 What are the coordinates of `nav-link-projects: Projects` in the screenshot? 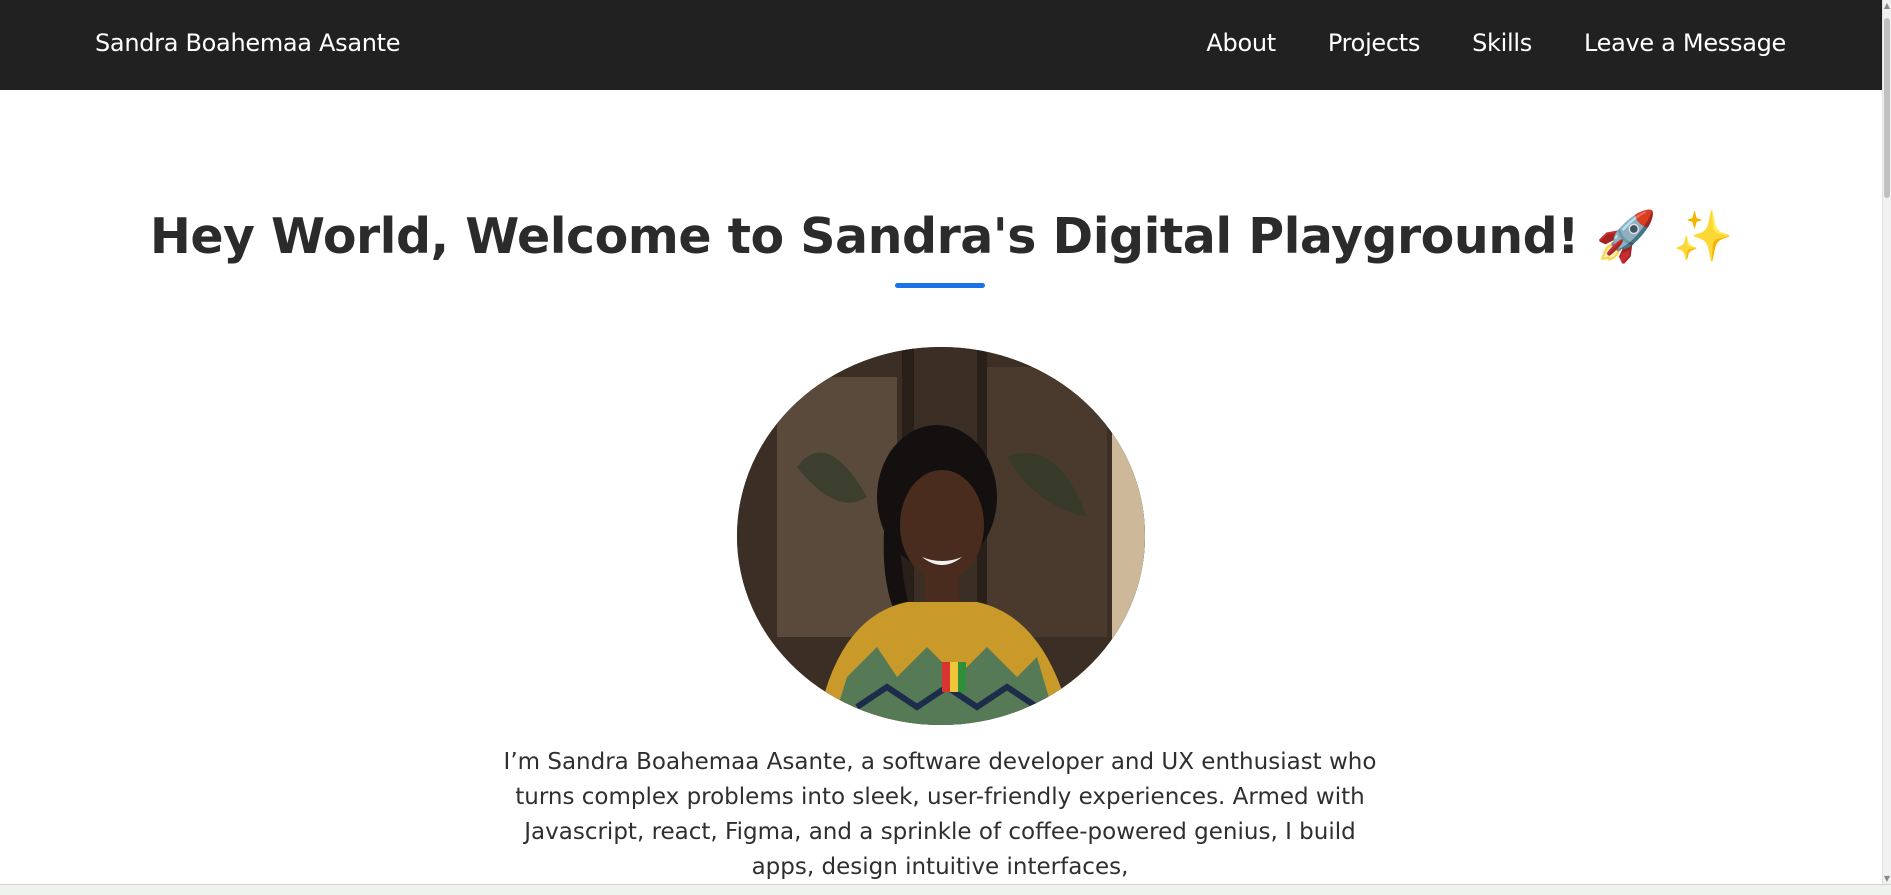 It's located at (1374, 43).